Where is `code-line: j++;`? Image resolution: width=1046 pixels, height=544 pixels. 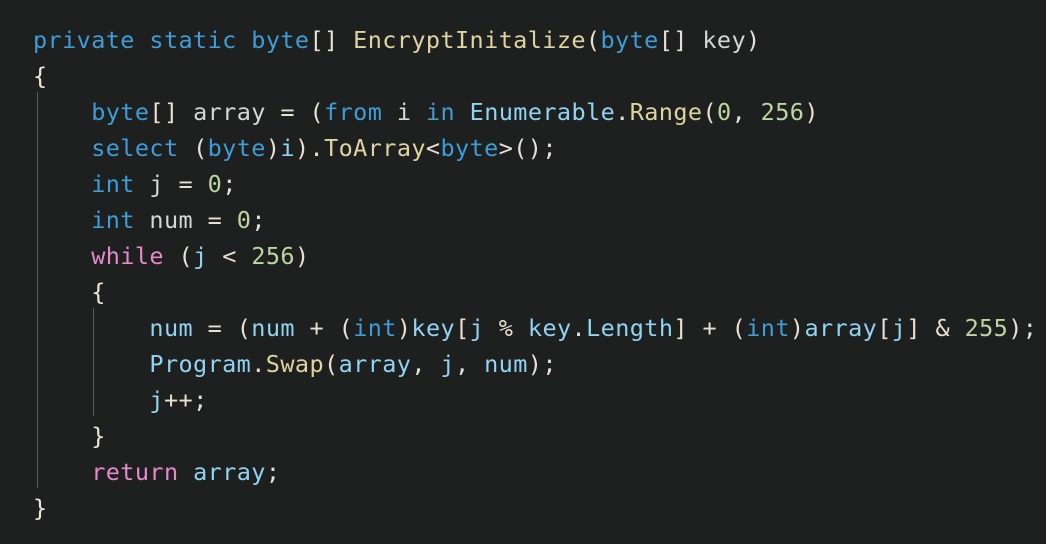 code-line: j++; is located at coordinates (523, 400).